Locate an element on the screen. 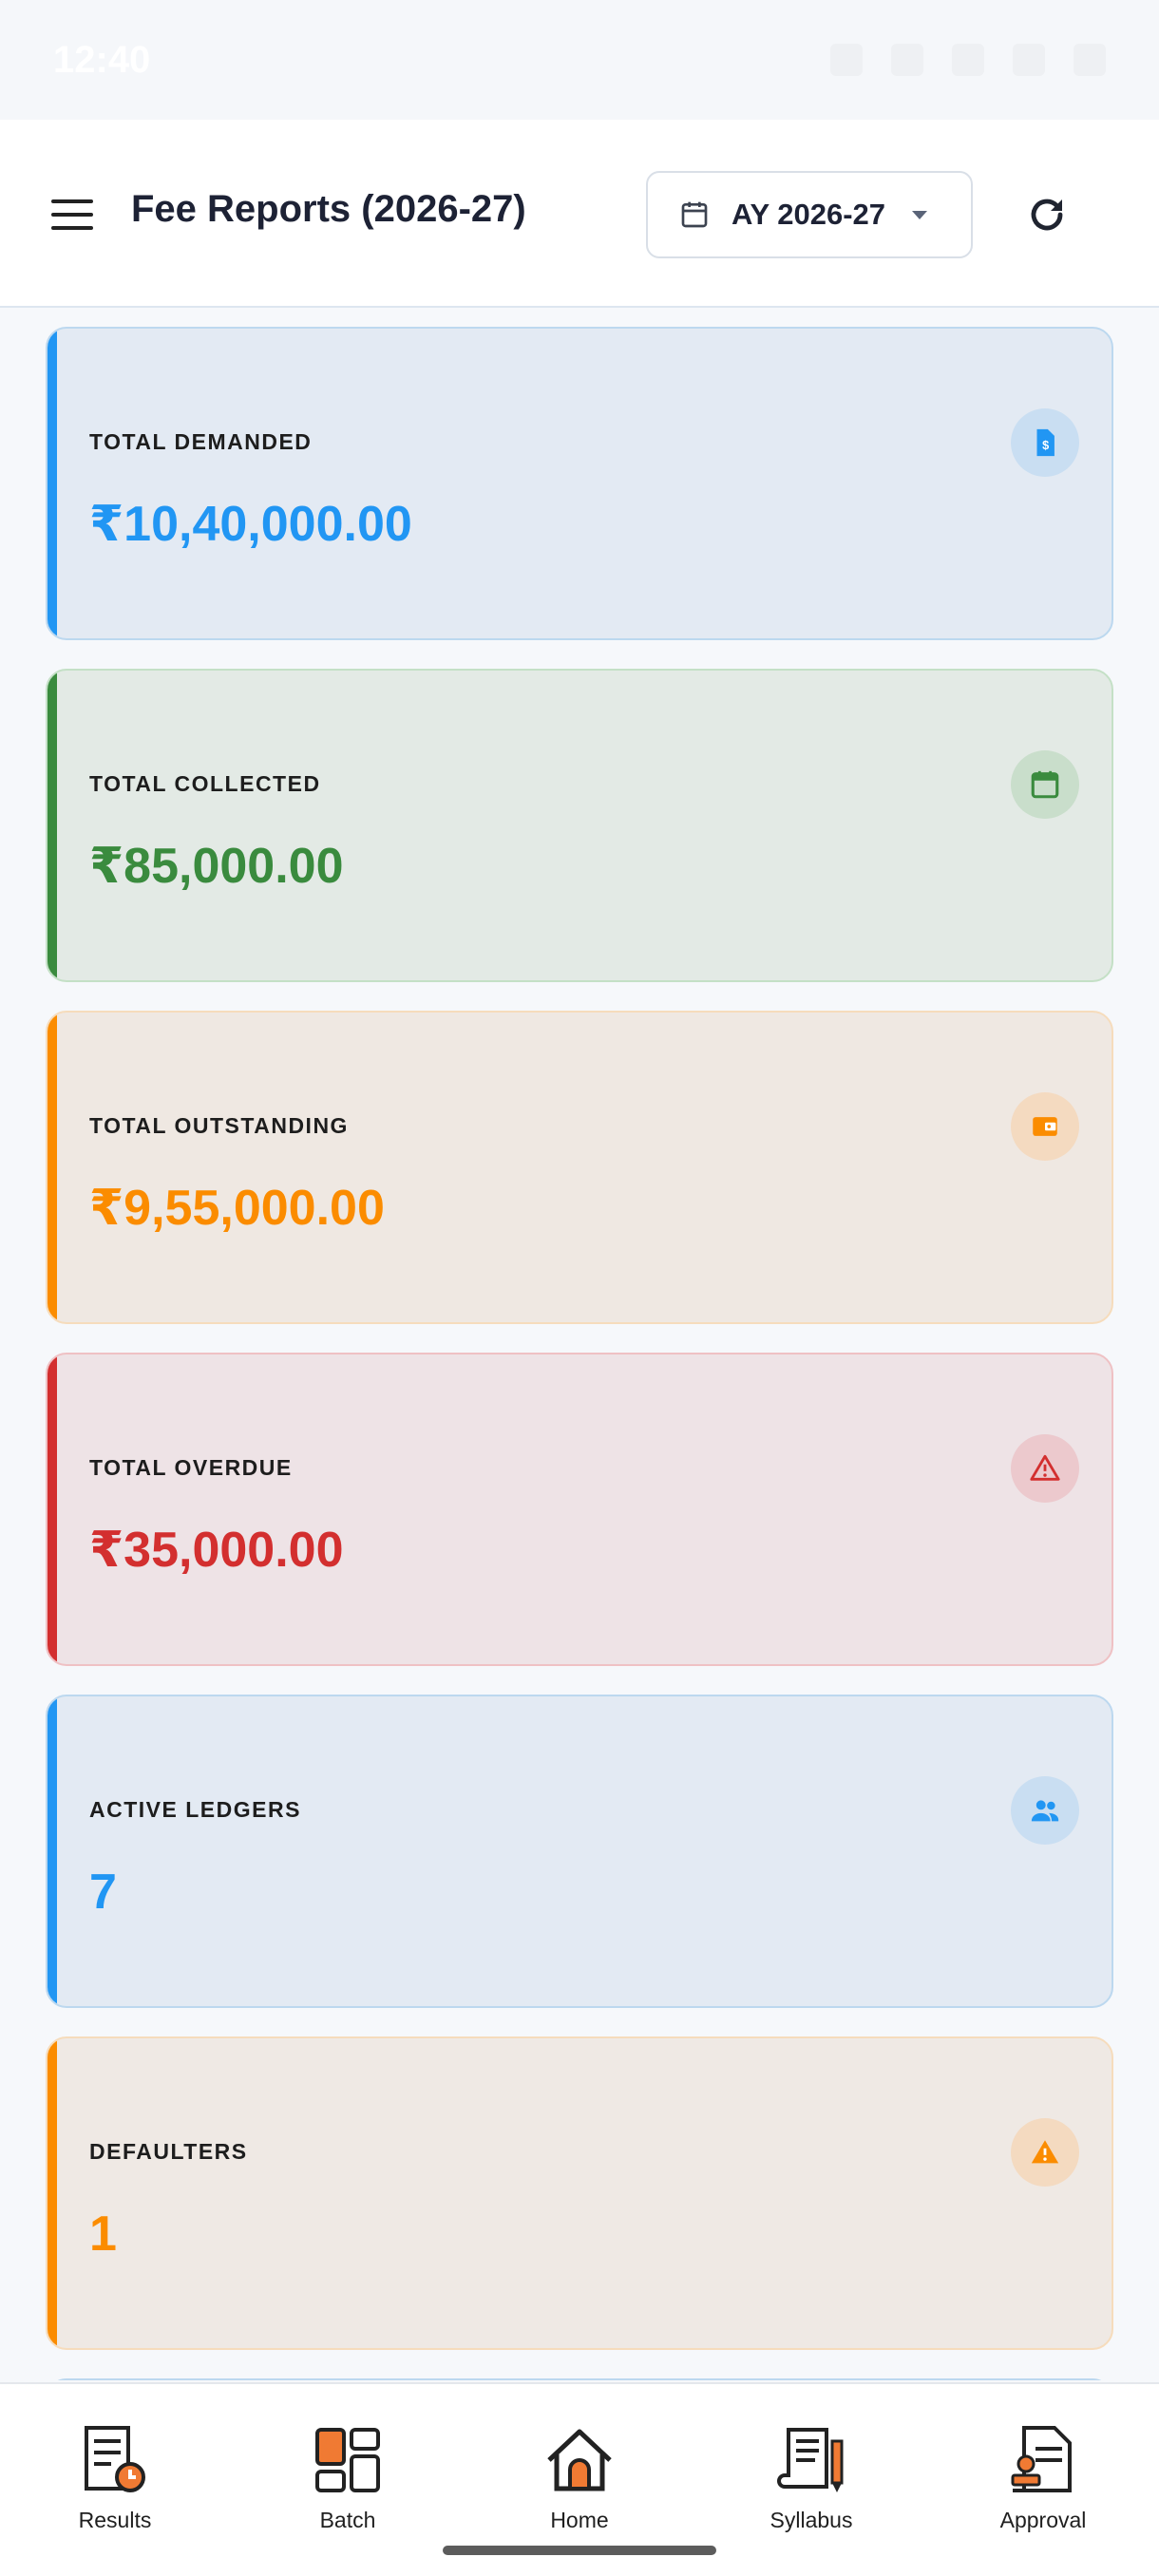  card-value: ₹9,55,000.00 is located at coordinates (237, 1208).